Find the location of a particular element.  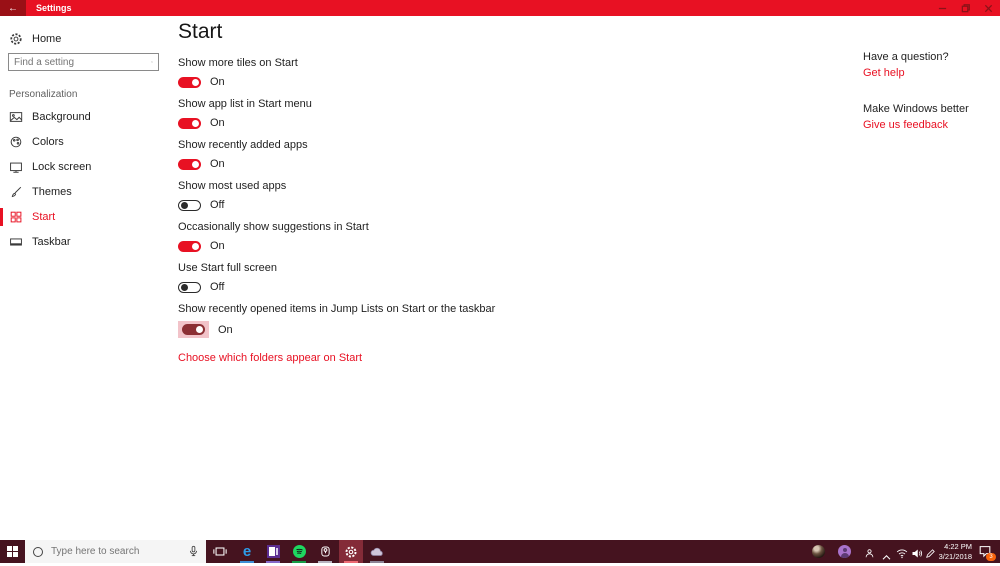

page-title: Start is located at coordinates (508, 32).